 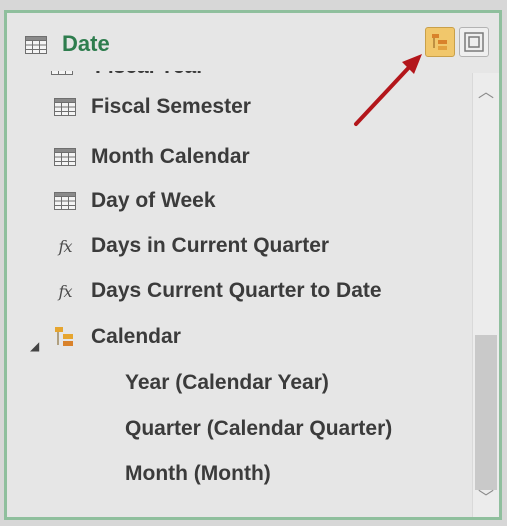 I want to click on field-item-label: Fiscal Semester, so click(x=171, y=106).